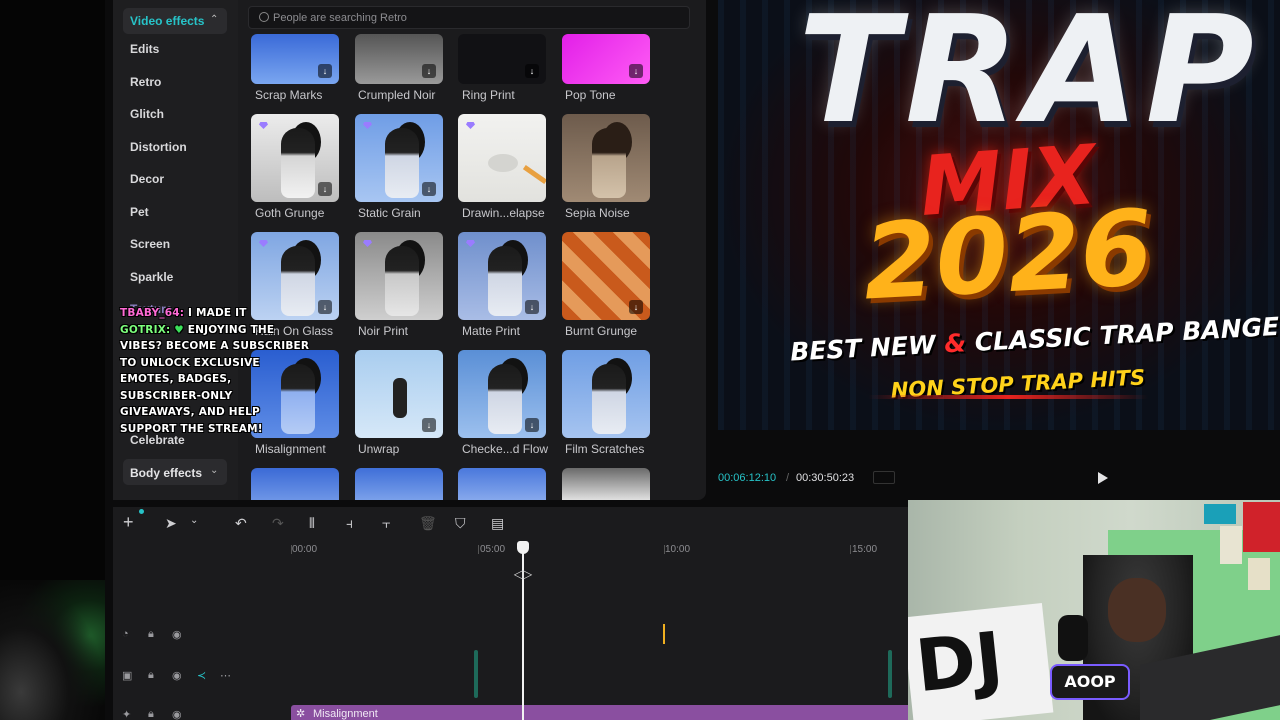 This screenshot has height=720, width=1280. Describe the element at coordinates (502, 158) in the screenshot. I see `effect-tile-drawing-timelapse` at that location.